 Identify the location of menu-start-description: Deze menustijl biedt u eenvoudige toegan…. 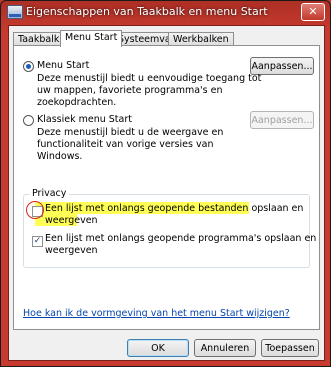
(149, 90).